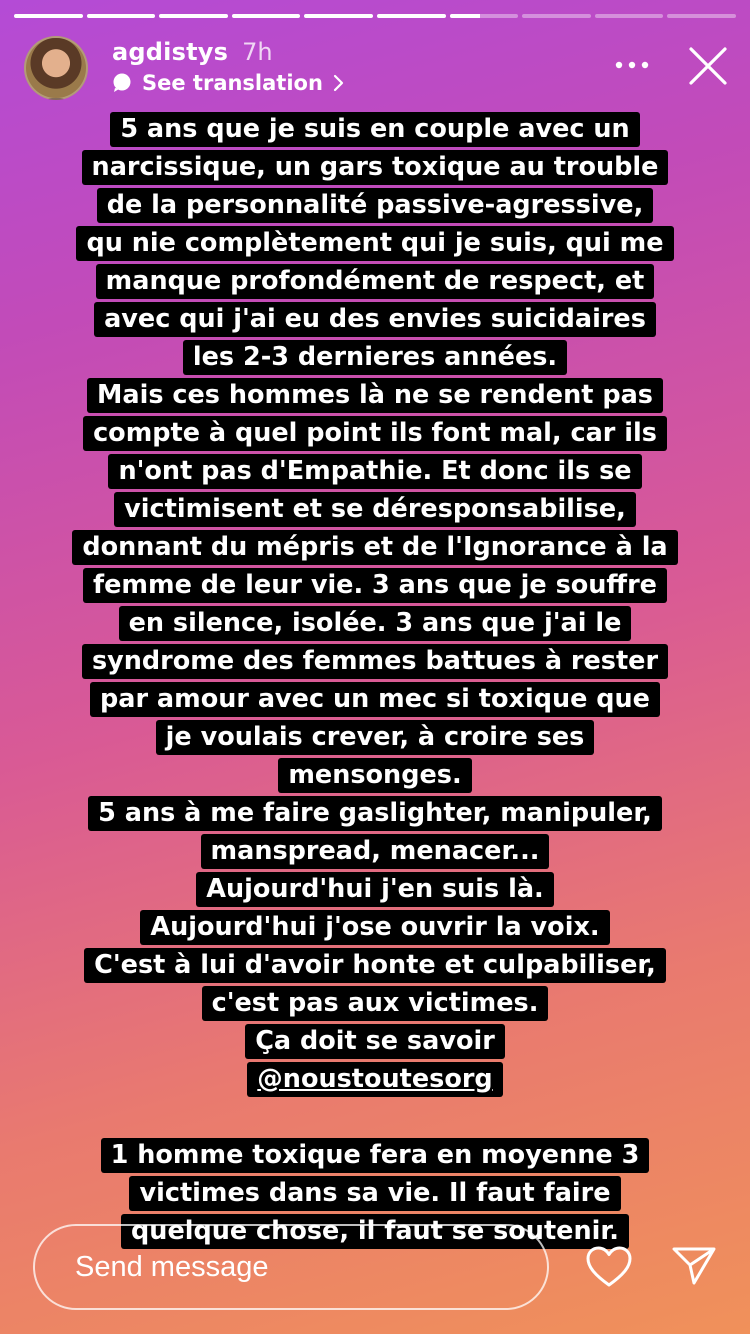 This screenshot has height=1334, width=750. What do you see at coordinates (632, 65) in the screenshot?
I see `more-options-icon` at bounding box center [632, 65].